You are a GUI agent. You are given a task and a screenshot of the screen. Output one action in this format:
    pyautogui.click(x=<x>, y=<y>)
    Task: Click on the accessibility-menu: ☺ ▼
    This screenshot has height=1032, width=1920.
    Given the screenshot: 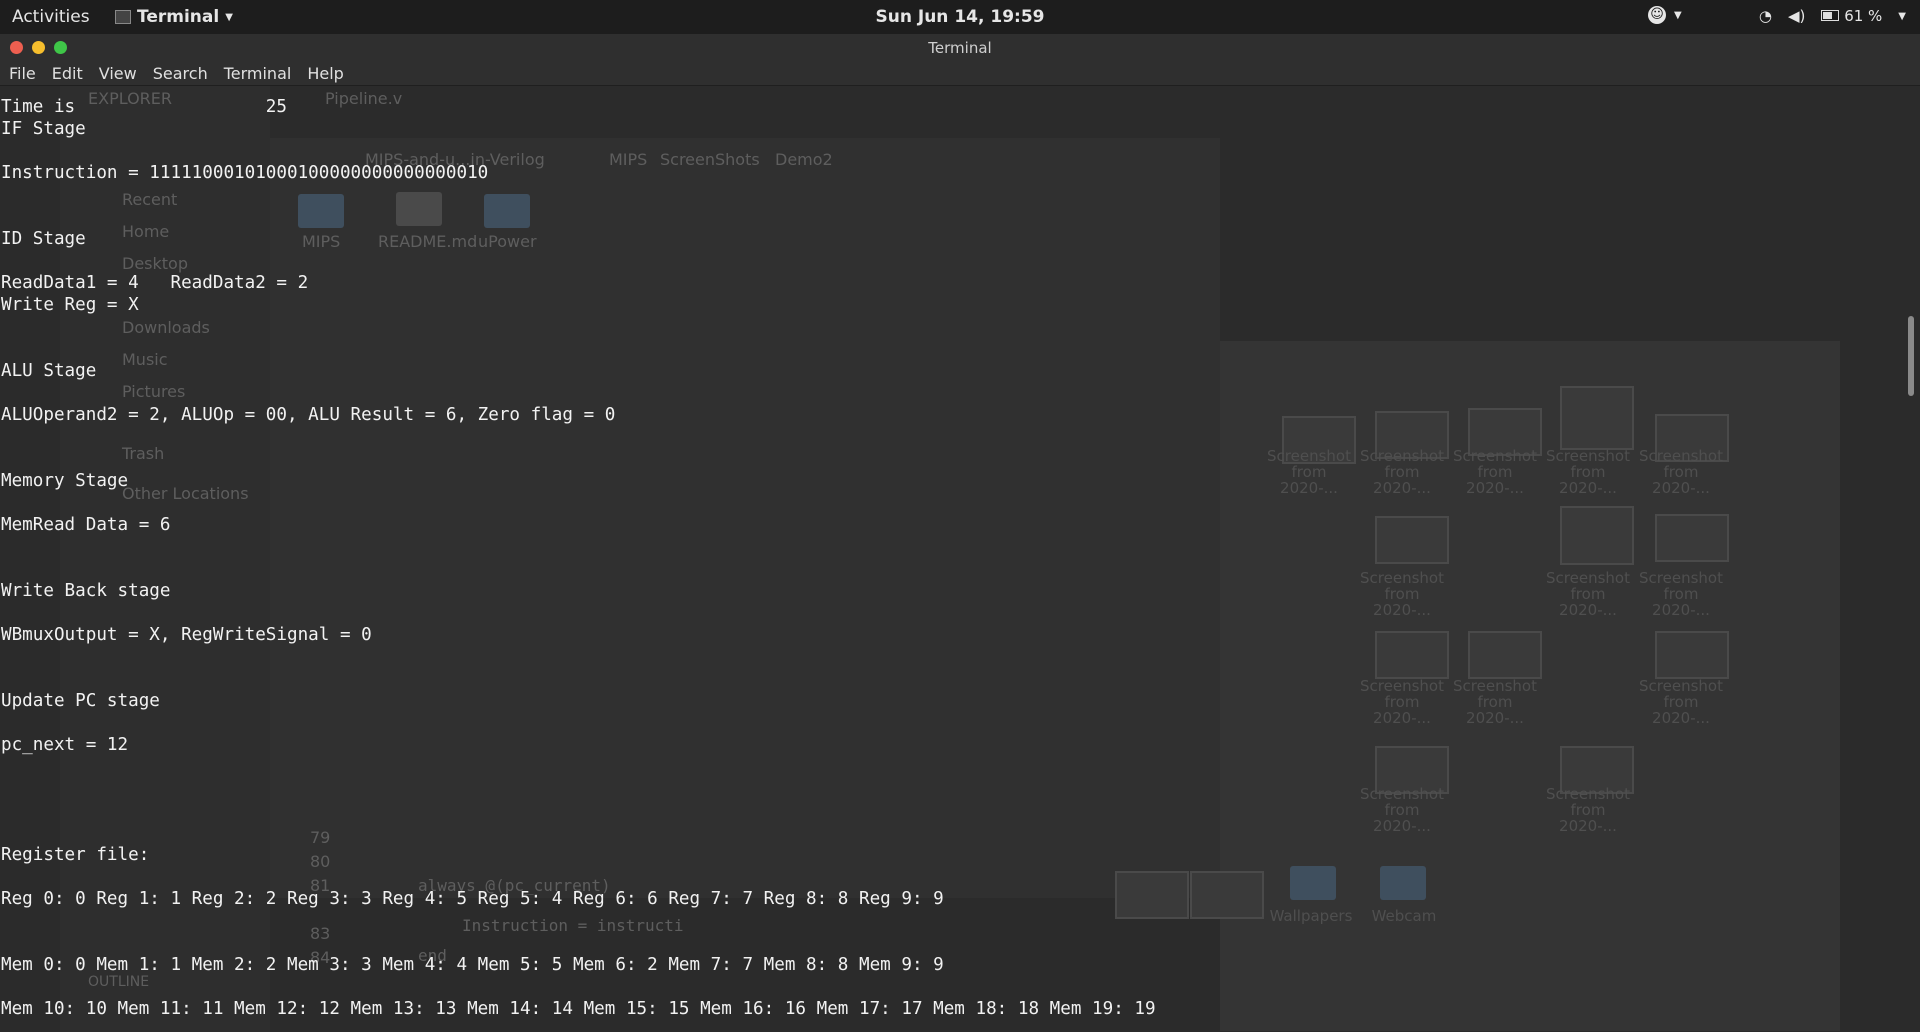 What is the action you would take?
    pyautogui.click(x=1665, y=15)
    